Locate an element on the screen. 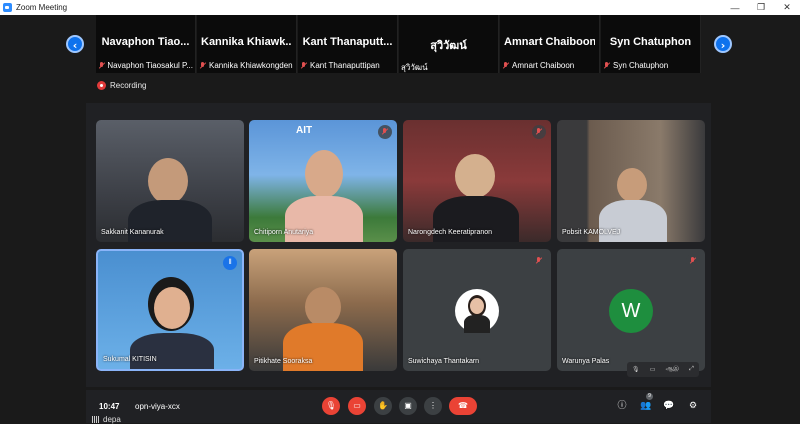 The image size is (800, 424). leave-call-button: ☎ is located at coordinates (463, 406).